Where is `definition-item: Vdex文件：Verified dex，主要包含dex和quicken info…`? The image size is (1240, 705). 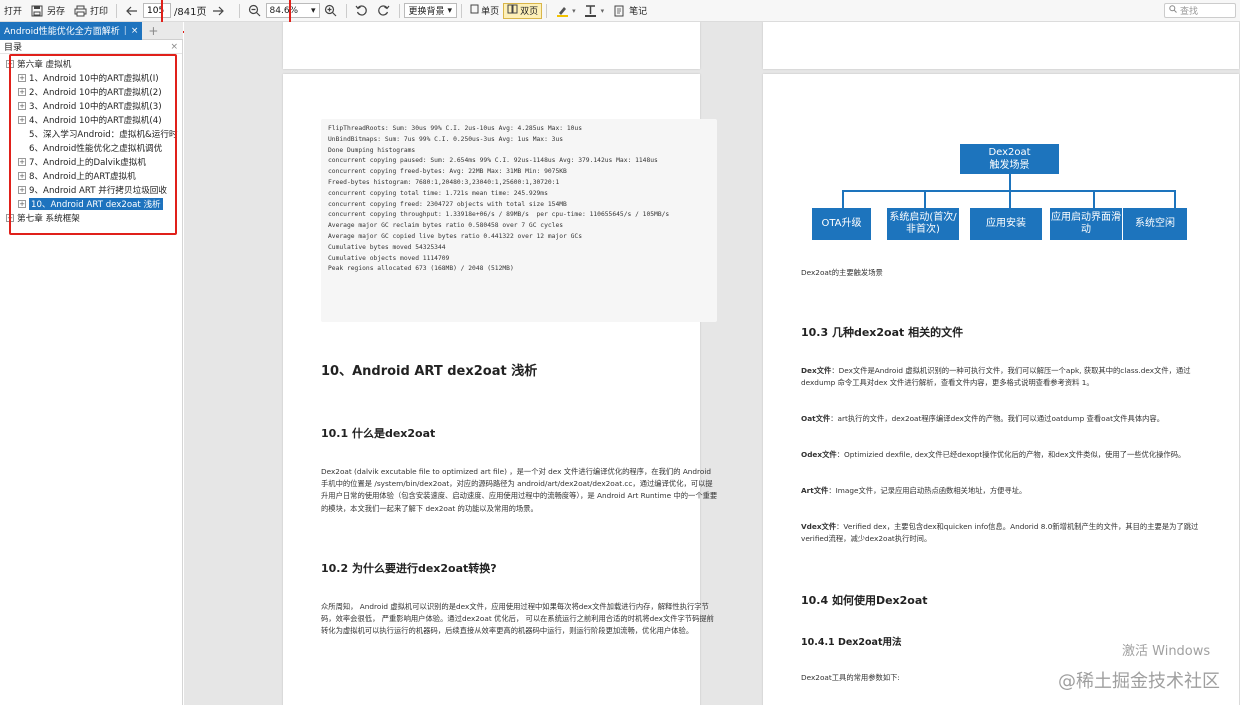 definition-item: Vdex文件：Verified dex，主要包含dex和quicken info… is located at coordinates (1001, 533).